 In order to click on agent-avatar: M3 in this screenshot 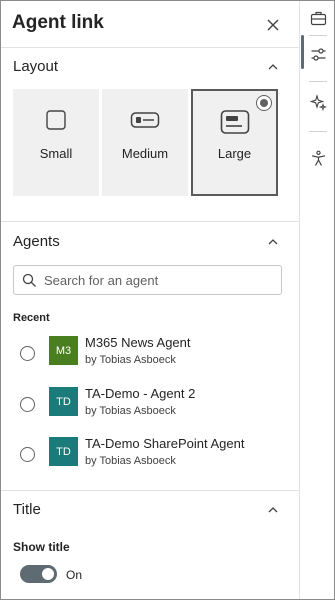, I will do `click(63, 350)`.